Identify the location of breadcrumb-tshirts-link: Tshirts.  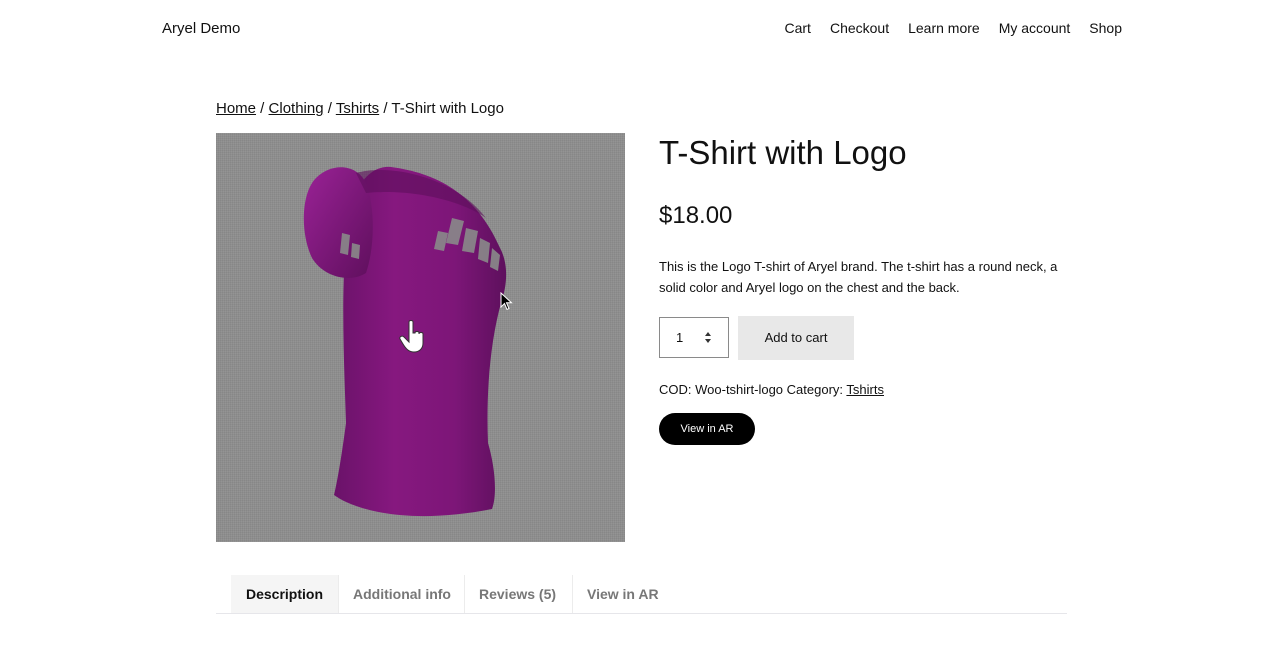
(357, 108).